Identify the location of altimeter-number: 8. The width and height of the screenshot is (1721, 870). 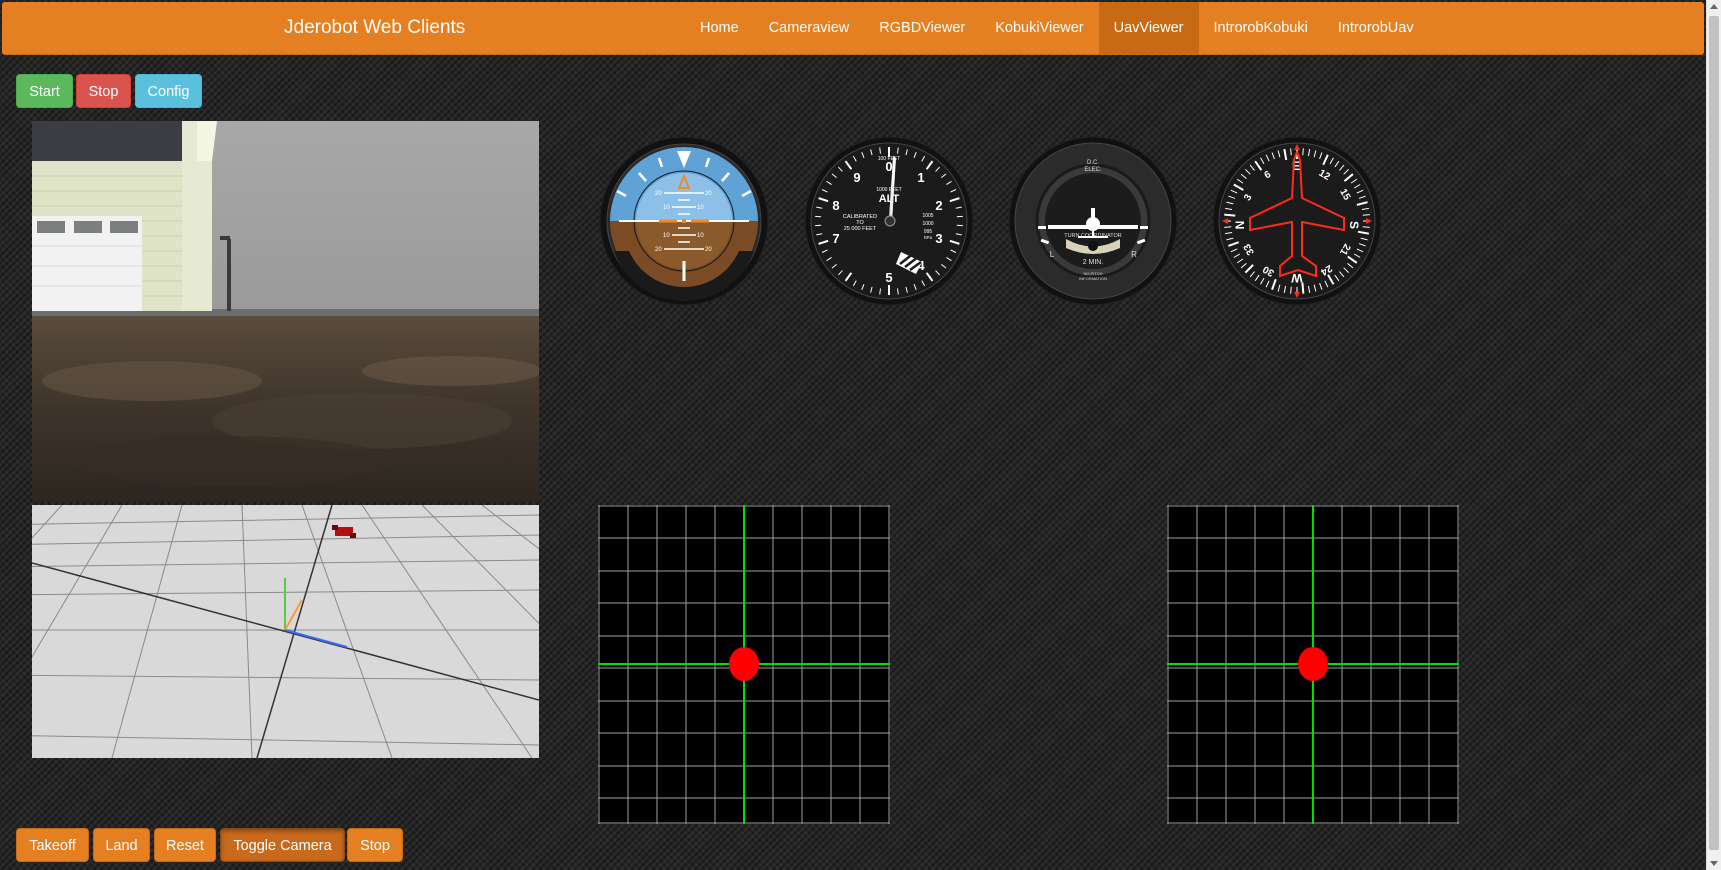
(835, 205).